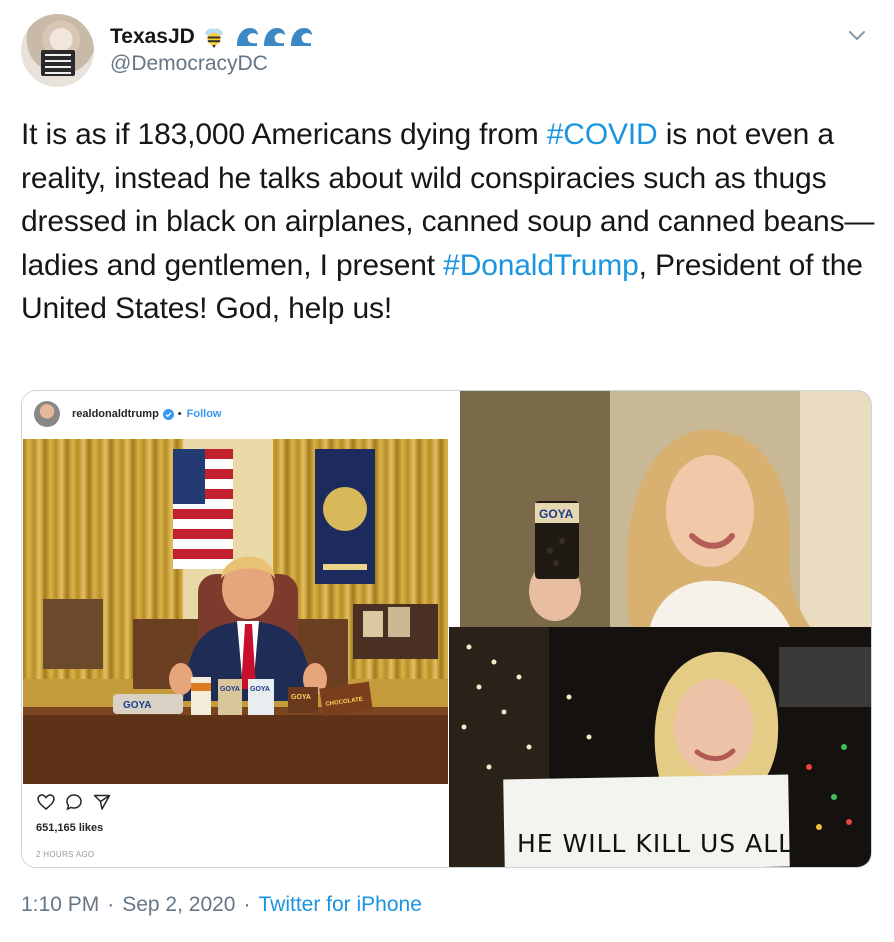 This screenshot has height=942, width=894. What do you see at coordinates (284, 134) in the screenshot?
I see `tweet-text-part: It is as if 183,000 Americans dying from` at bounding box center [284, 134].